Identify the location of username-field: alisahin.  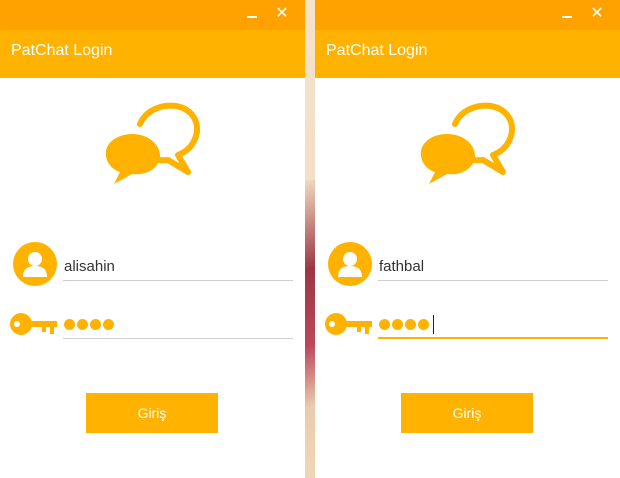
(178, 267).